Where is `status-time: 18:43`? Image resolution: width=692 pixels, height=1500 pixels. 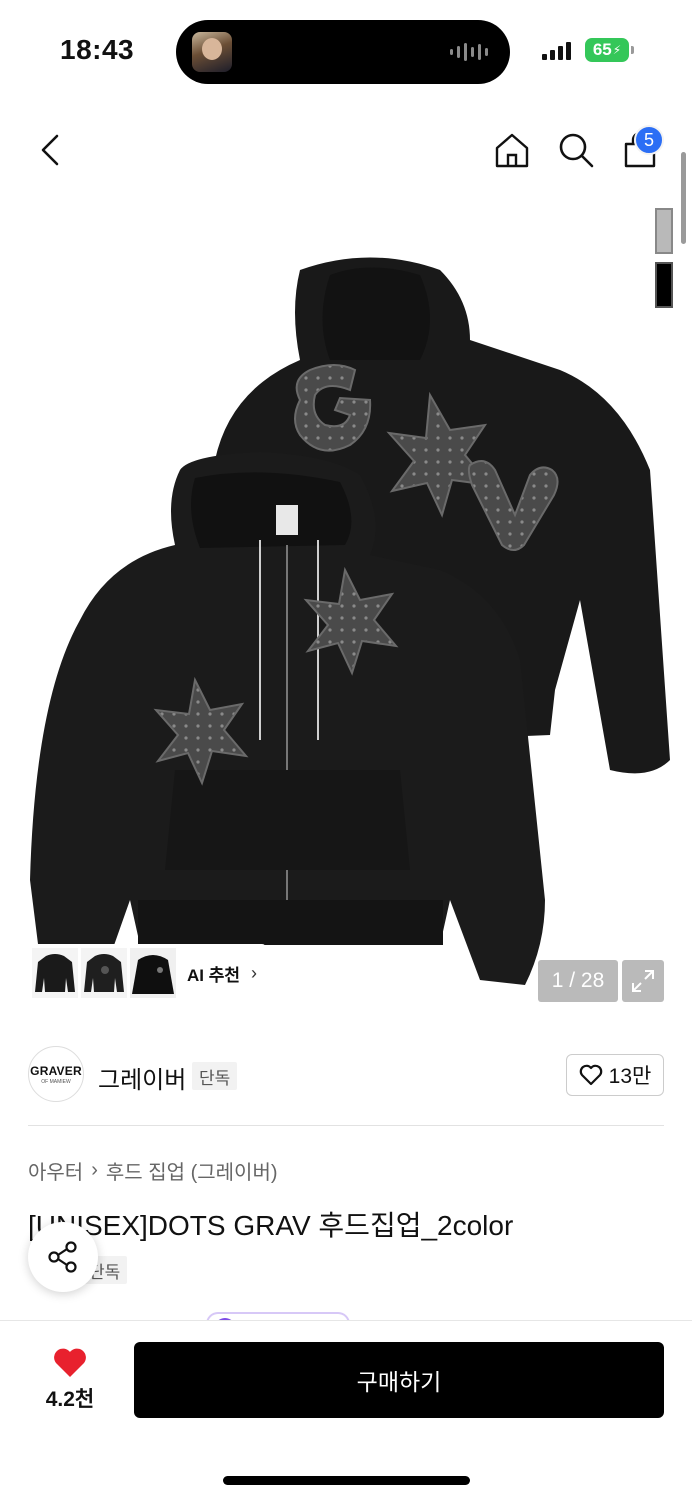
status-time: 18:43 is located at coordinates (97, 49).